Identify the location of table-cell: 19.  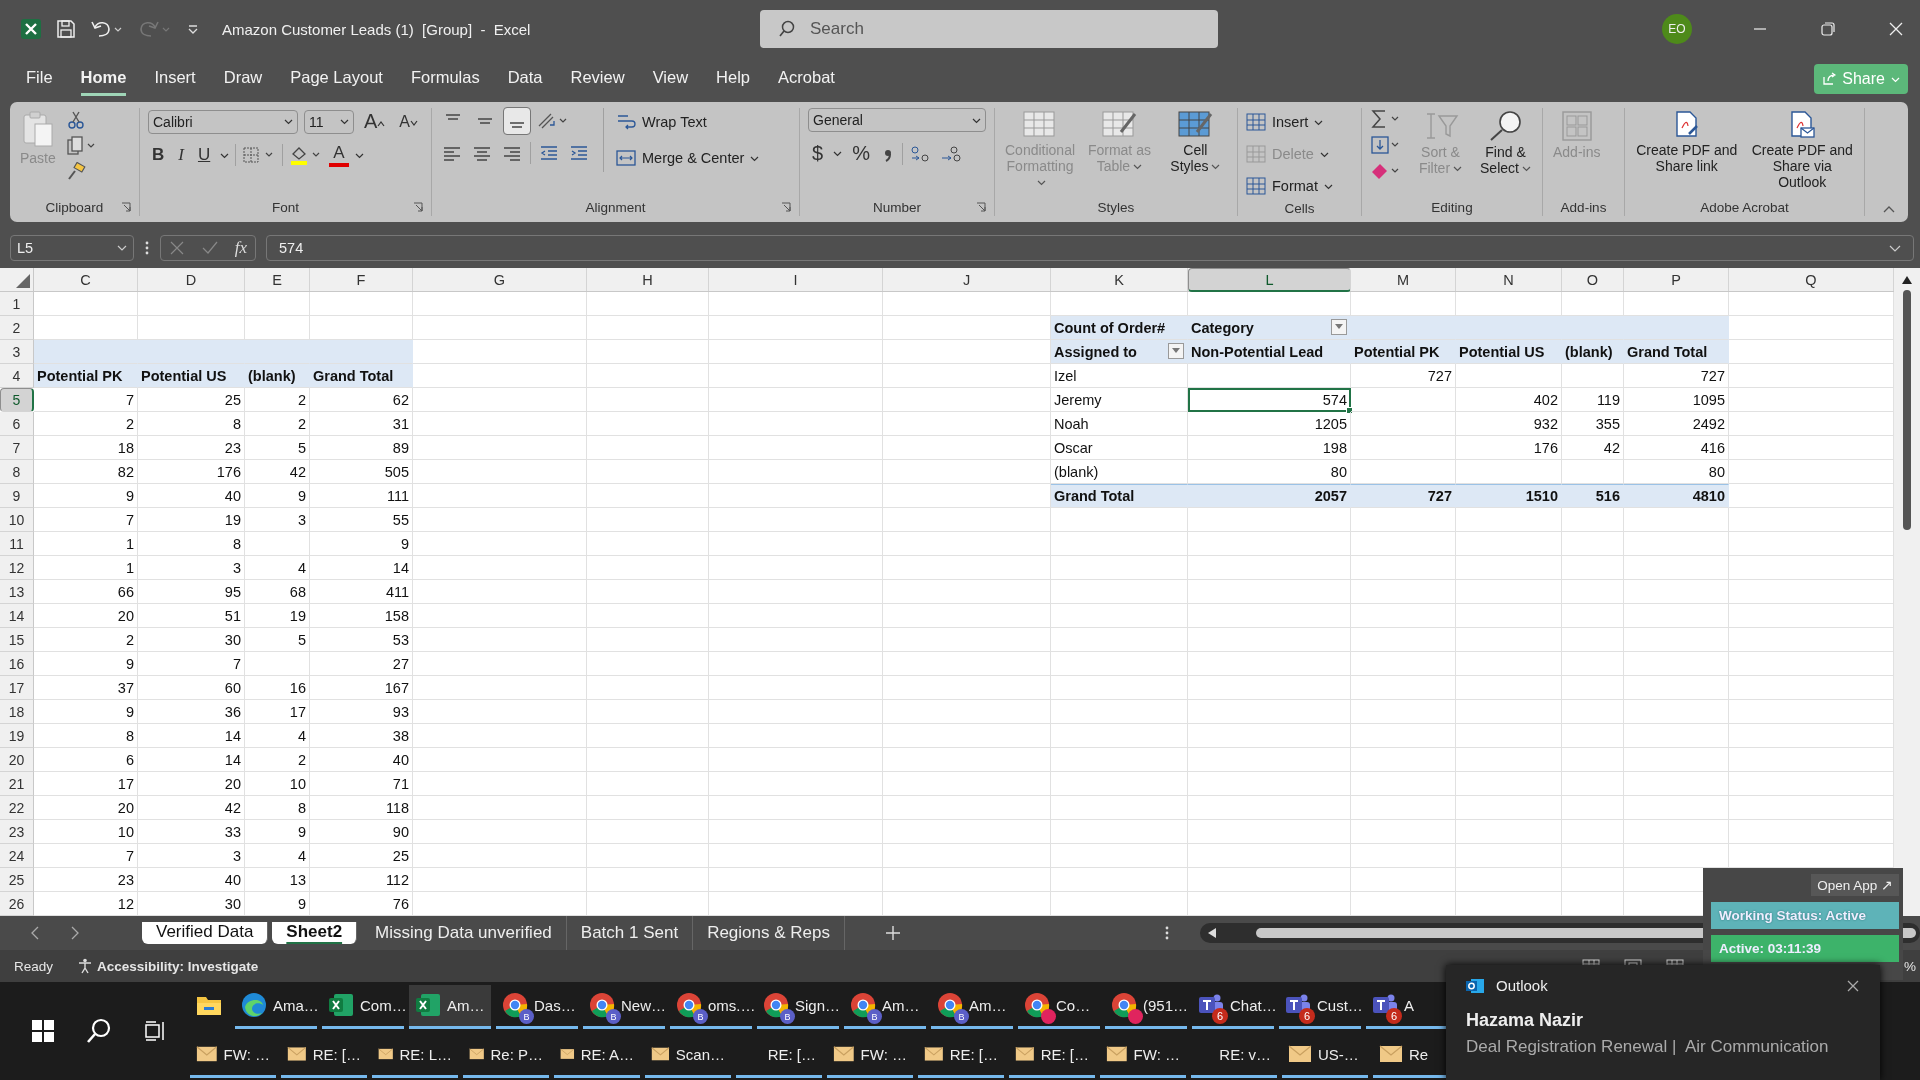
(191, 520).